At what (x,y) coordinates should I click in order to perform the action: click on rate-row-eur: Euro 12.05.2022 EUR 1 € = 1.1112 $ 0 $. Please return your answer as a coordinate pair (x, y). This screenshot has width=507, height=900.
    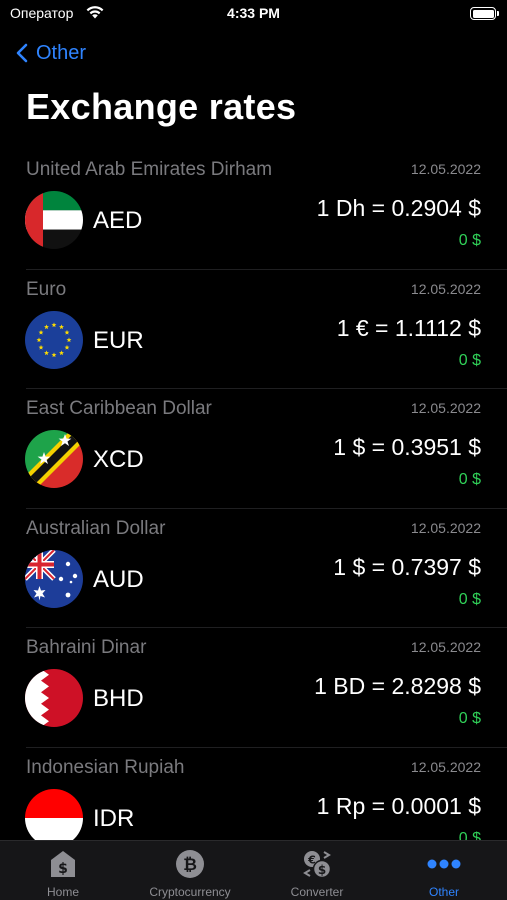
    Looking at the image, I should click on (253, 330).